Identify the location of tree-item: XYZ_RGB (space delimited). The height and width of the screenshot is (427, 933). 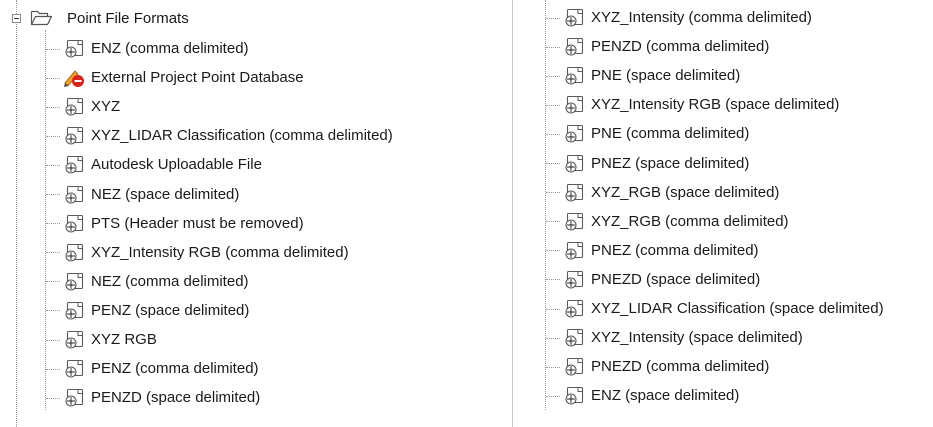
(662, 193).